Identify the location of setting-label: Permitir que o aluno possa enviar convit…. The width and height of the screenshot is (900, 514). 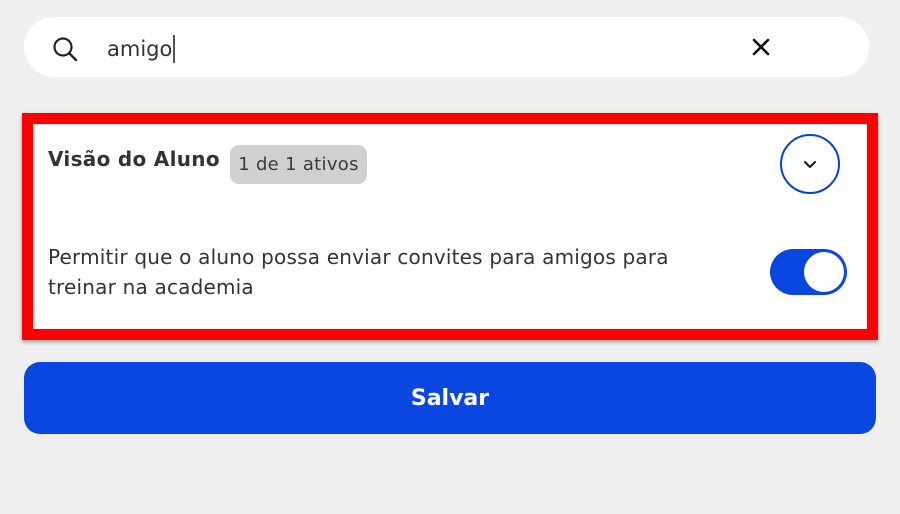
(358, 272).